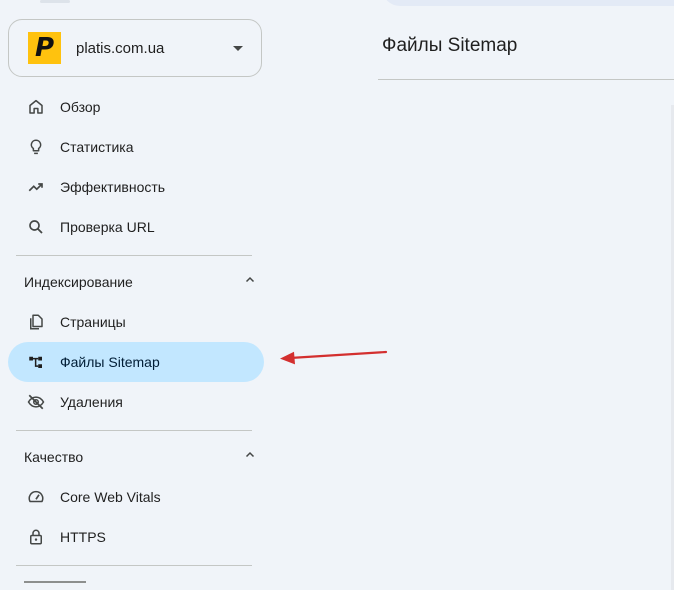  Describe the element at coordinates (238, 48) in the screenshot. I see `dropdown-arrow-icon` at that location.